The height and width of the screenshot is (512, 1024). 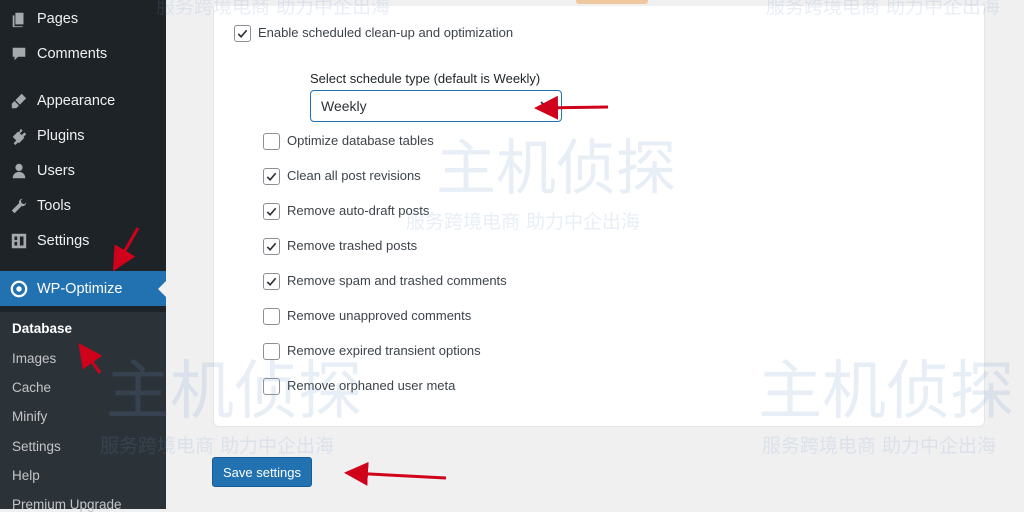 I want to click on enable-schedule-checkbox, so click(x=242, y=33).